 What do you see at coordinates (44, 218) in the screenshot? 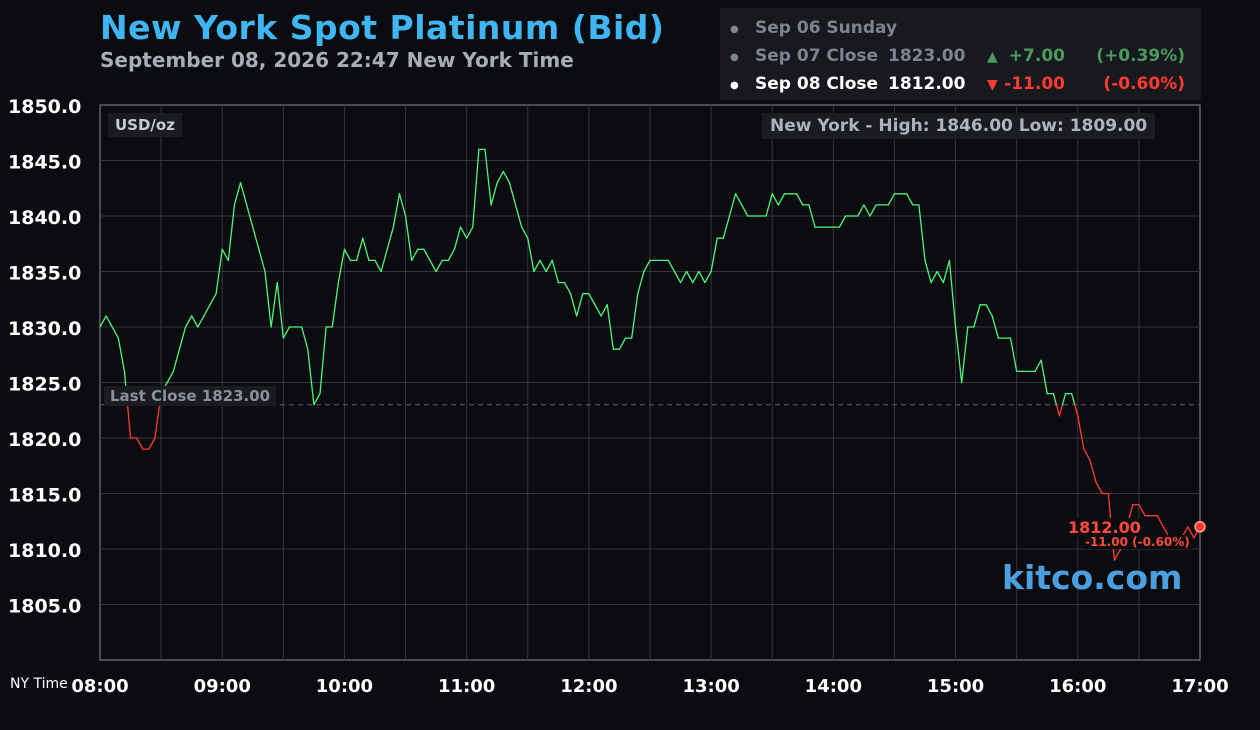
I see `y-tick-label: 1840.0` at bounding box center [44, 218].